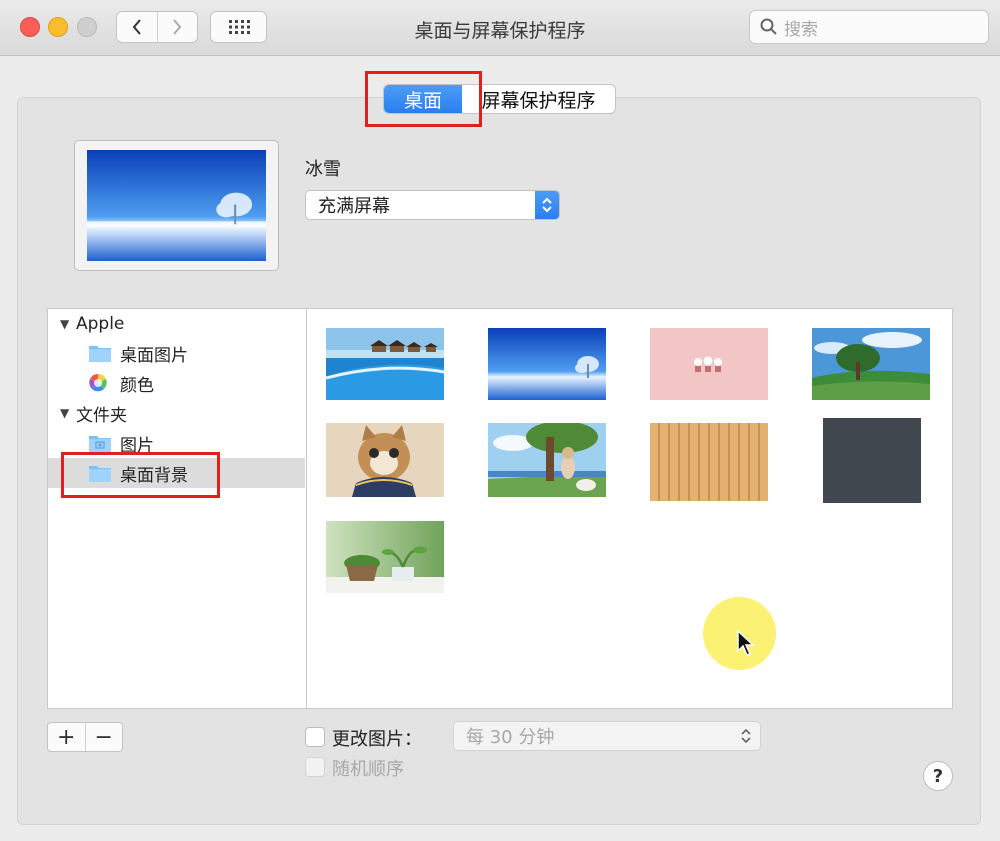  What do you see at coordinates (768, 26) in the screenshot?
I see `search-icon` at bounding box center [768, 26].